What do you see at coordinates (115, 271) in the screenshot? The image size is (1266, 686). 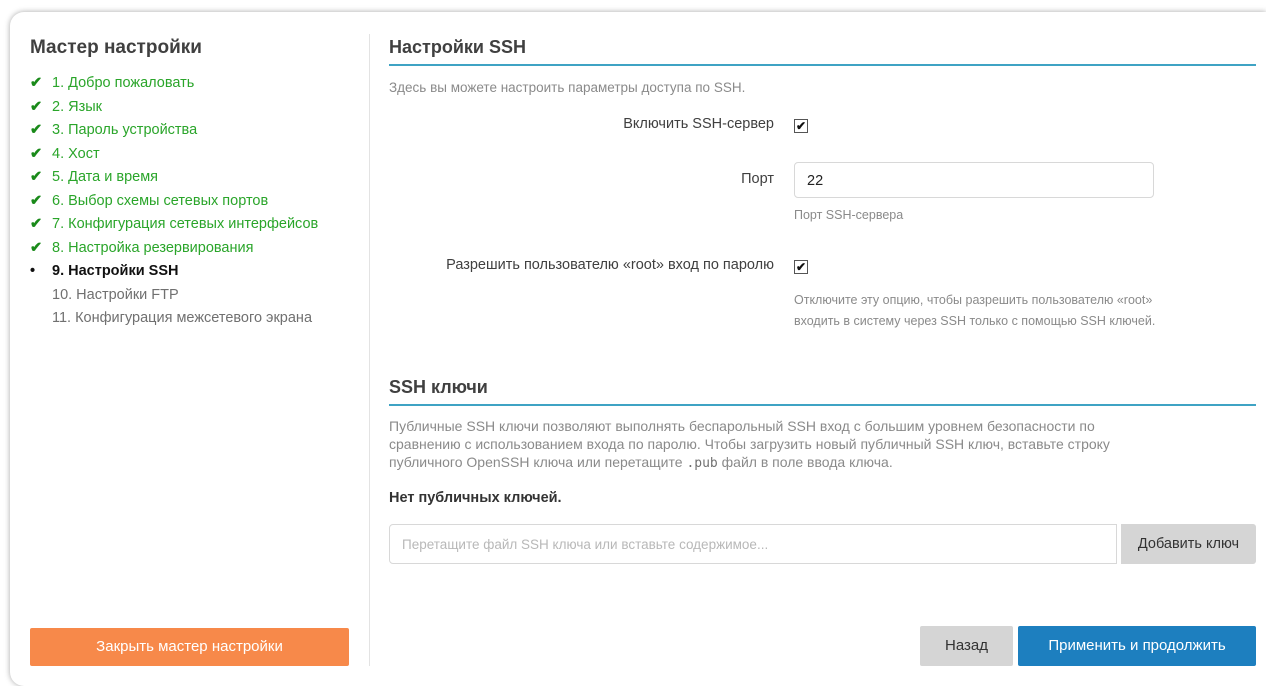 I see `wizard-step-label: 9. Настройки SSH` at bounding box center [115, 271].